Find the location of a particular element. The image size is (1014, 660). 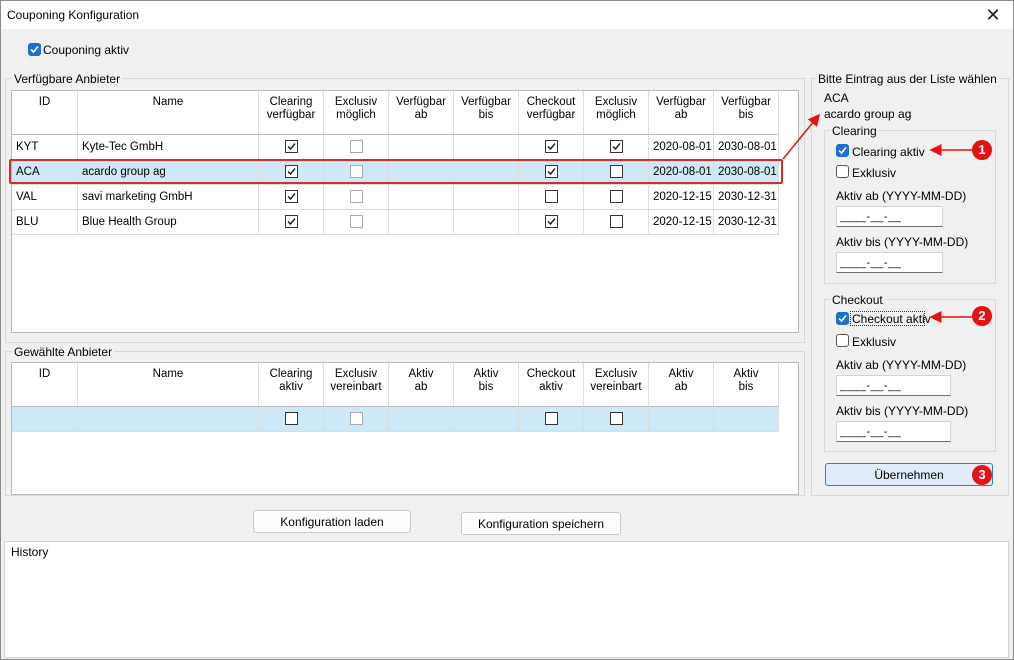

arrow-row-to-panel is located at coordinates (801, 136).